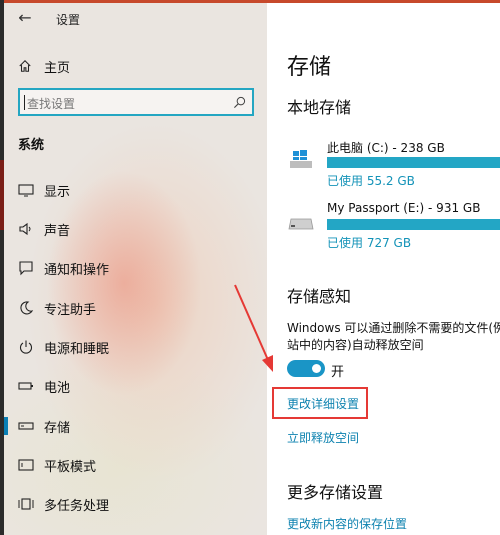 Image resolution: width=500 pixels, height=535 pixels. I want to click on drive-c: 此电脑 (C:) - 238 GB 已使用 55.2 GB, so click(393, 164).